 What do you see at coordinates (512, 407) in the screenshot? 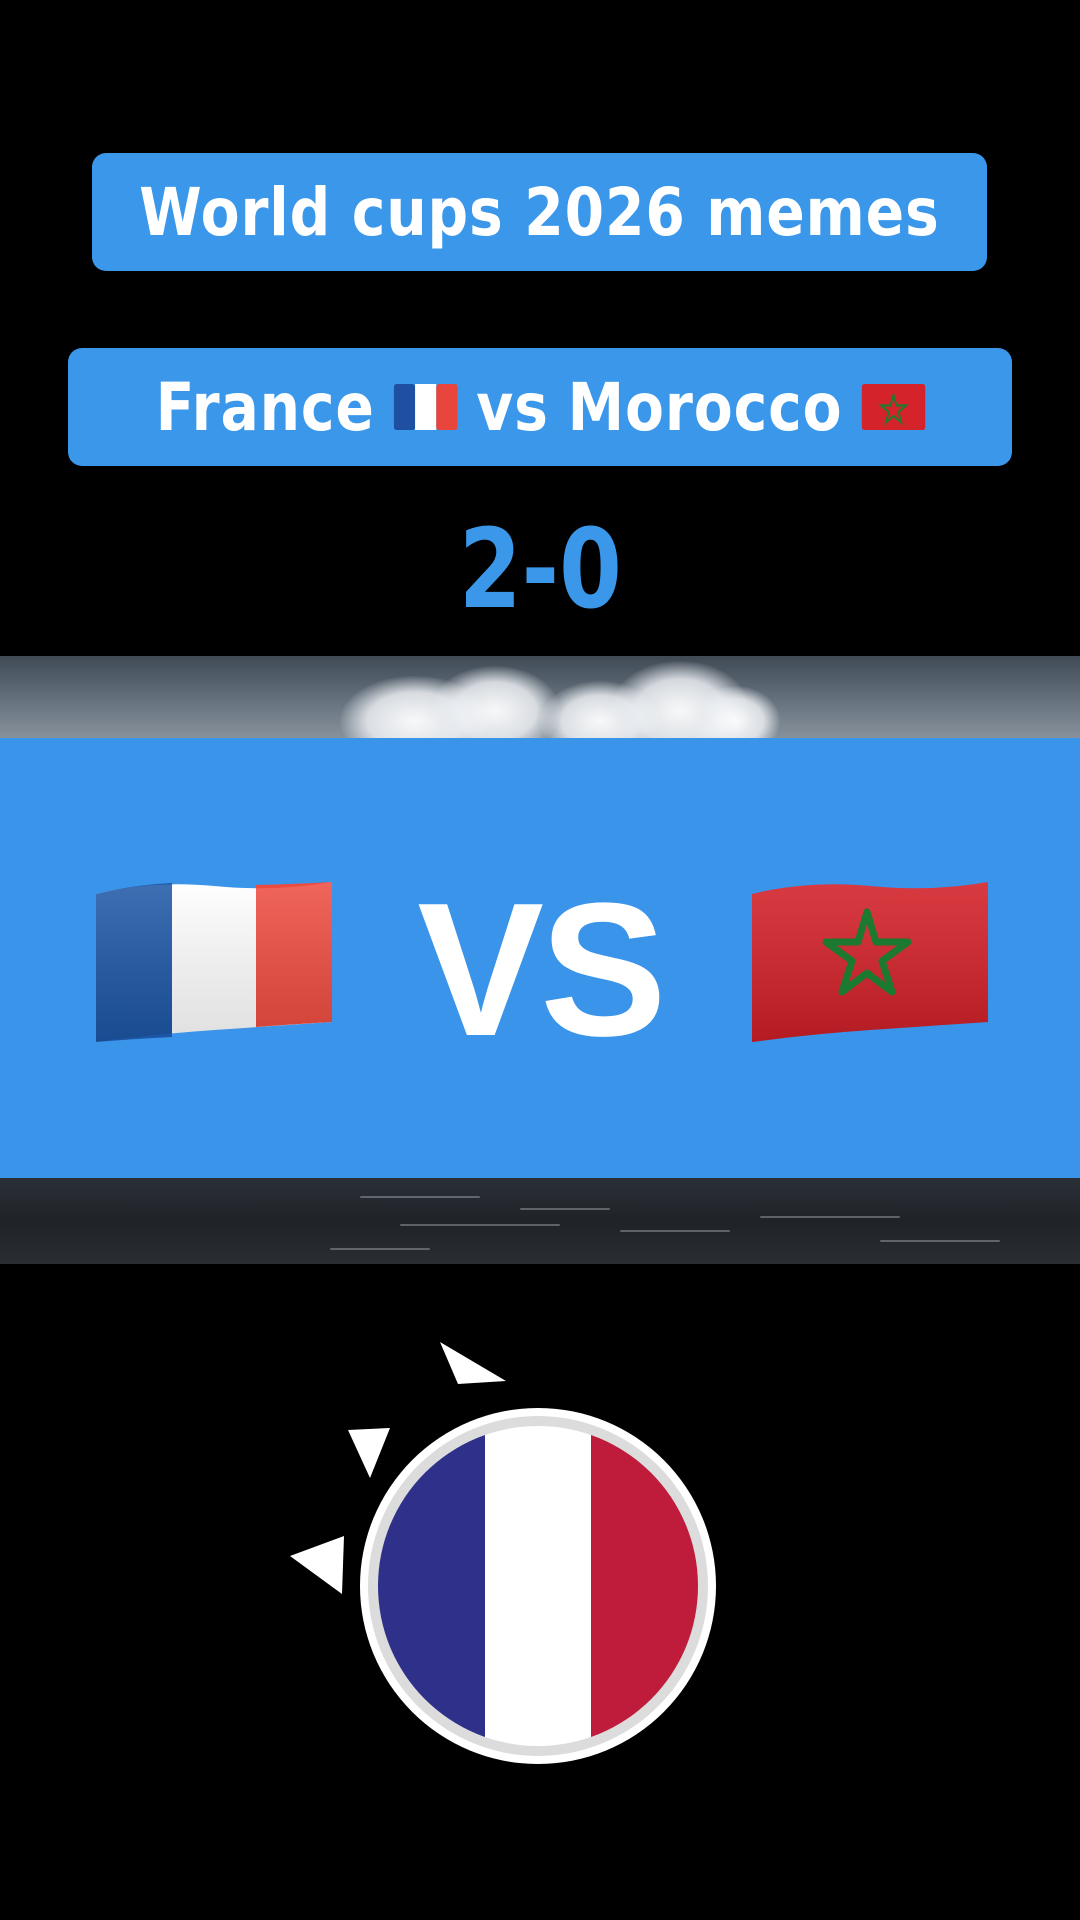
I see `versus-label: vs` at bounding box center [512, 407].